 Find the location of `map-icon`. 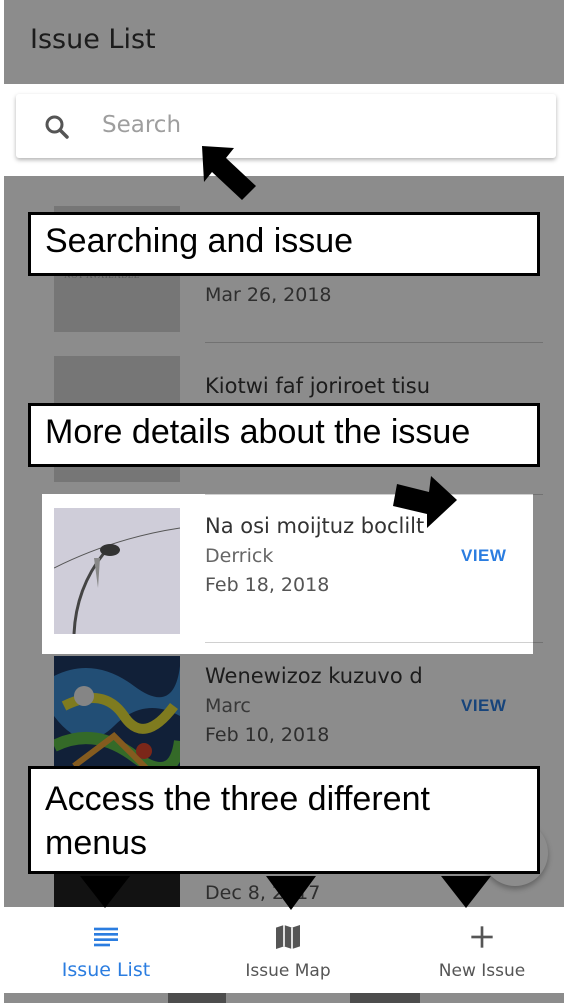

map-icon is located at coordinates (288, 937).